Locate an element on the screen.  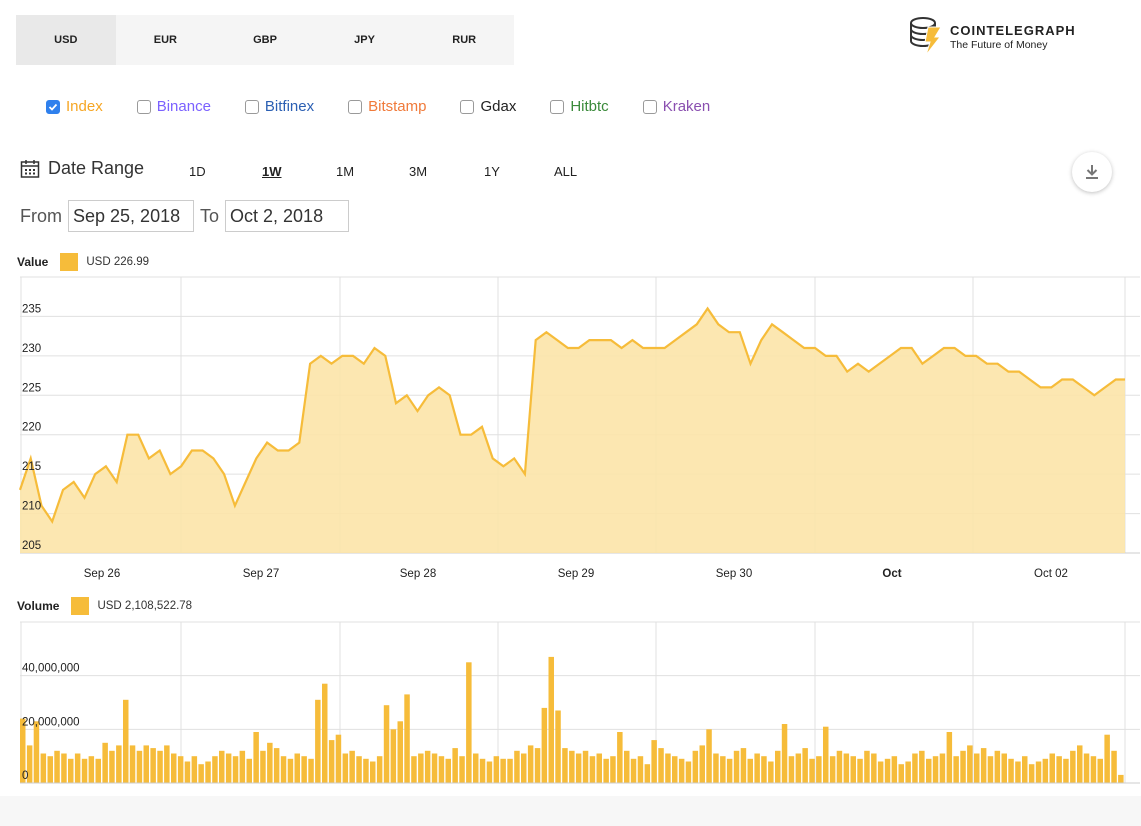
from-date-input: Sep 25, 2018 is located at coordinates (131, 216).